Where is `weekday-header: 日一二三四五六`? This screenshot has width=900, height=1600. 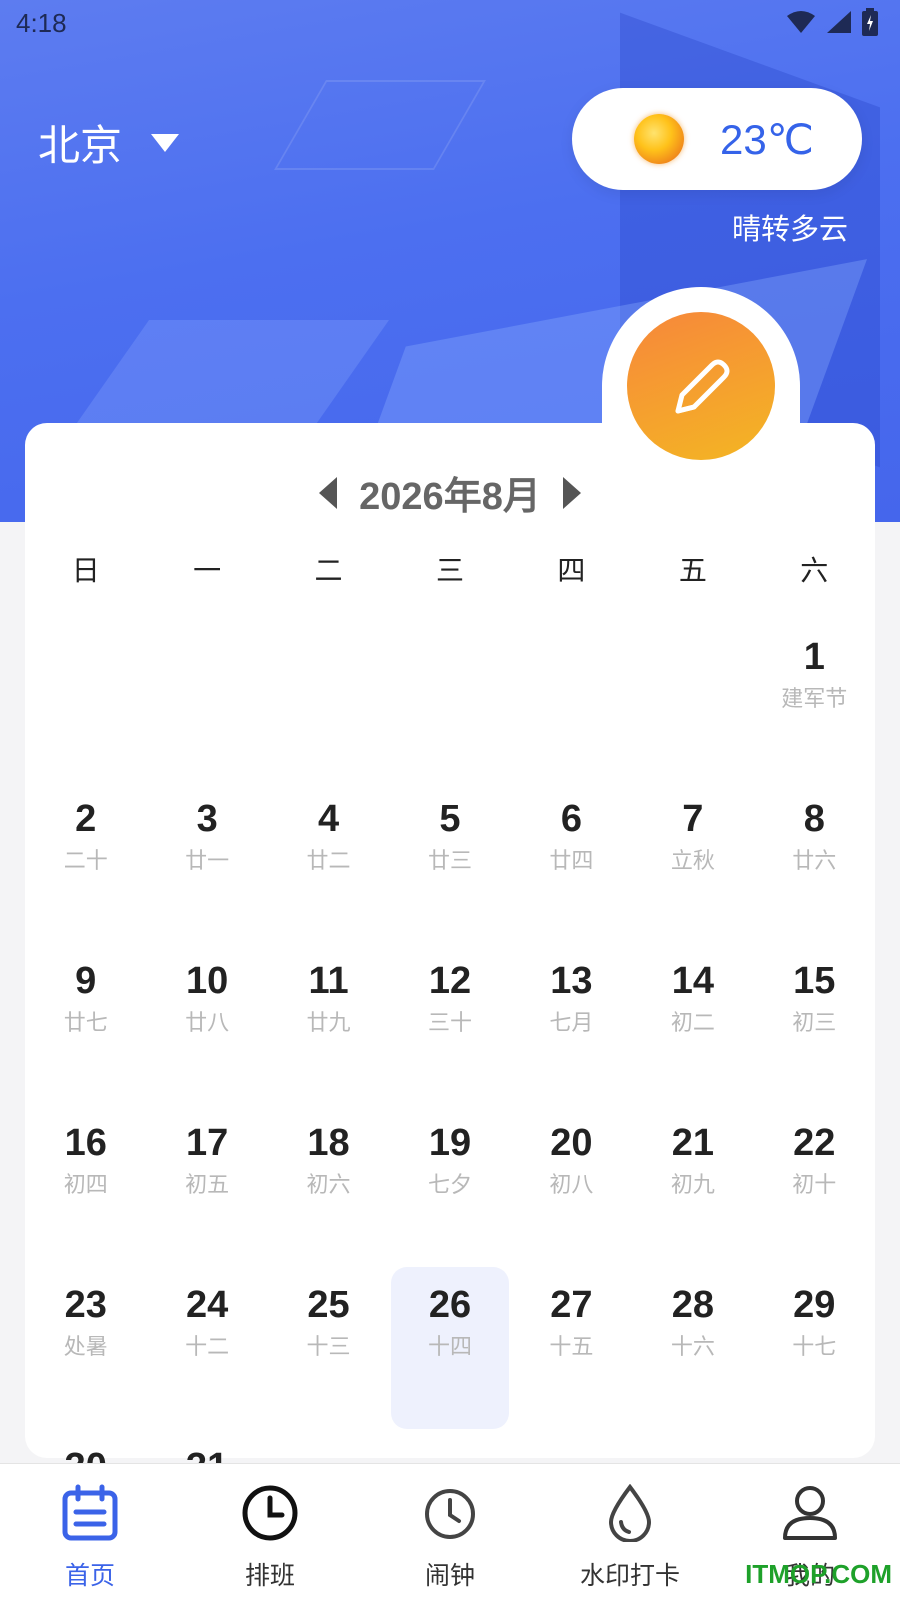
weekday-header: 日一二三四五六 is located at coordinates (450, 569).